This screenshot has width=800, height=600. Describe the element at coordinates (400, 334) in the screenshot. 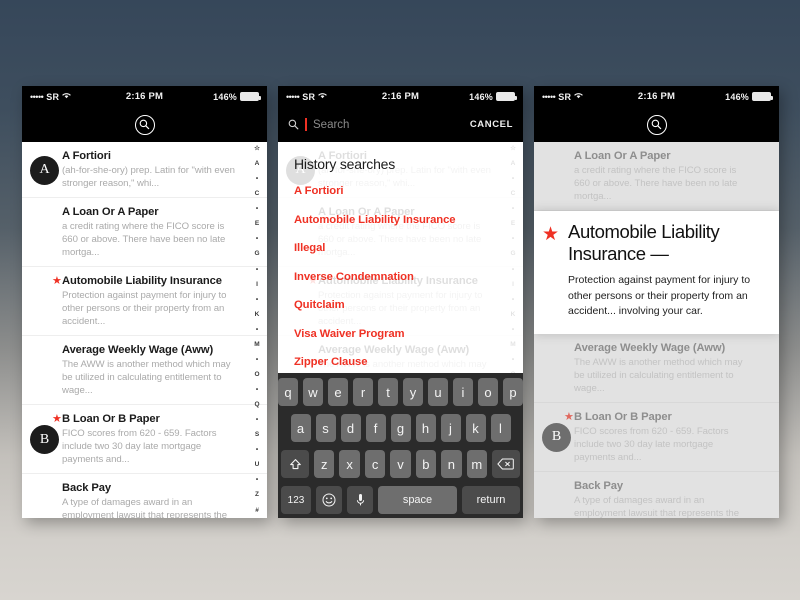

I see `history-item: Visa Waiver Program` at that location.